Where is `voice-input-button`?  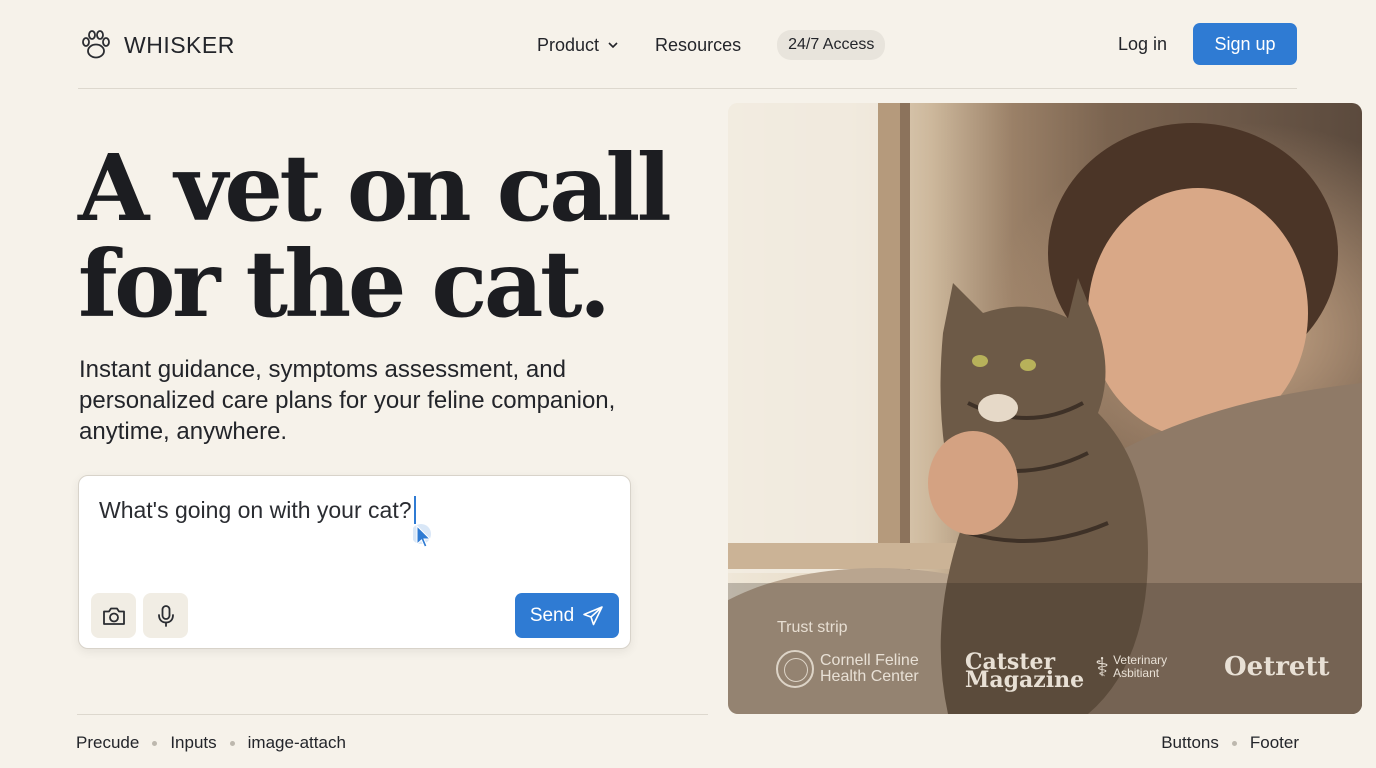 voice-input-button is located at coordinates (165, 615).